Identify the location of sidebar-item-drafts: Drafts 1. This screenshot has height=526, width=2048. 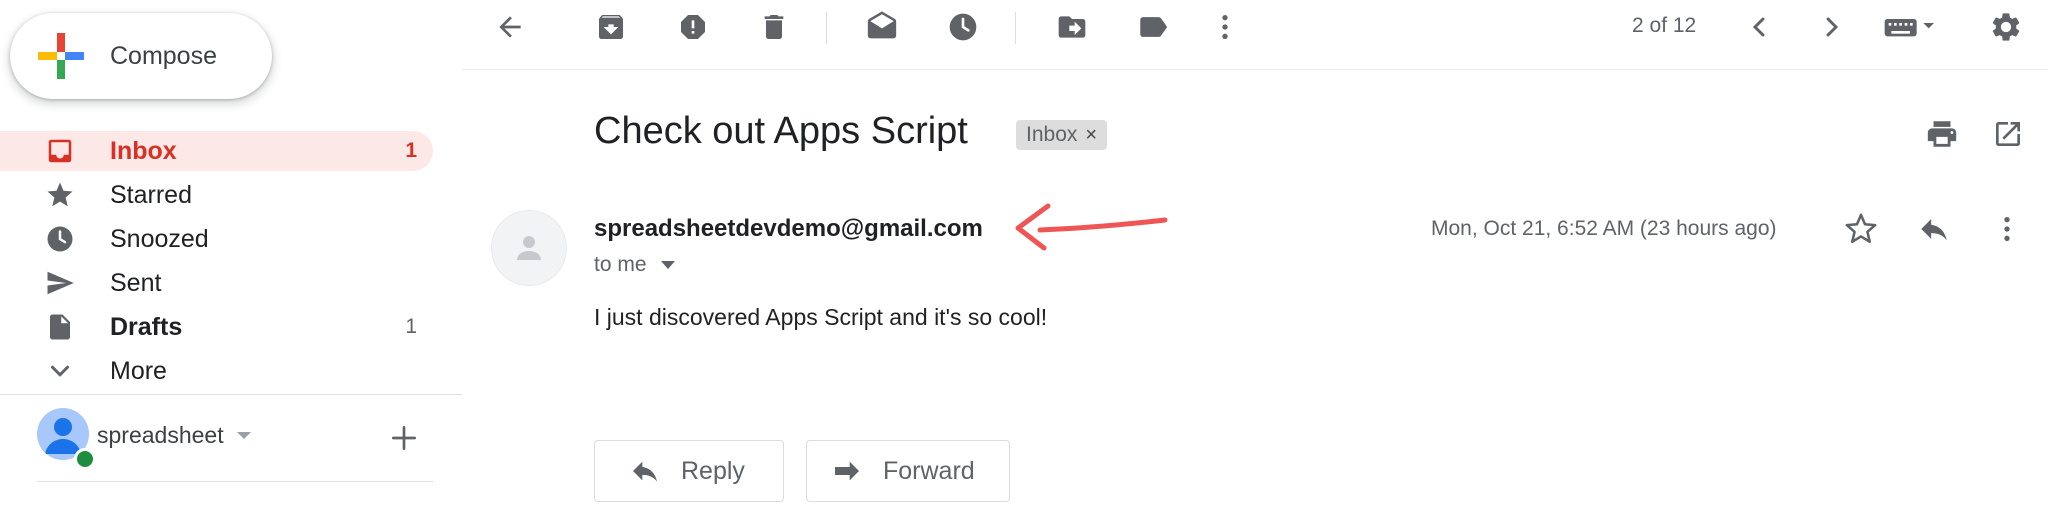
(216, 327).